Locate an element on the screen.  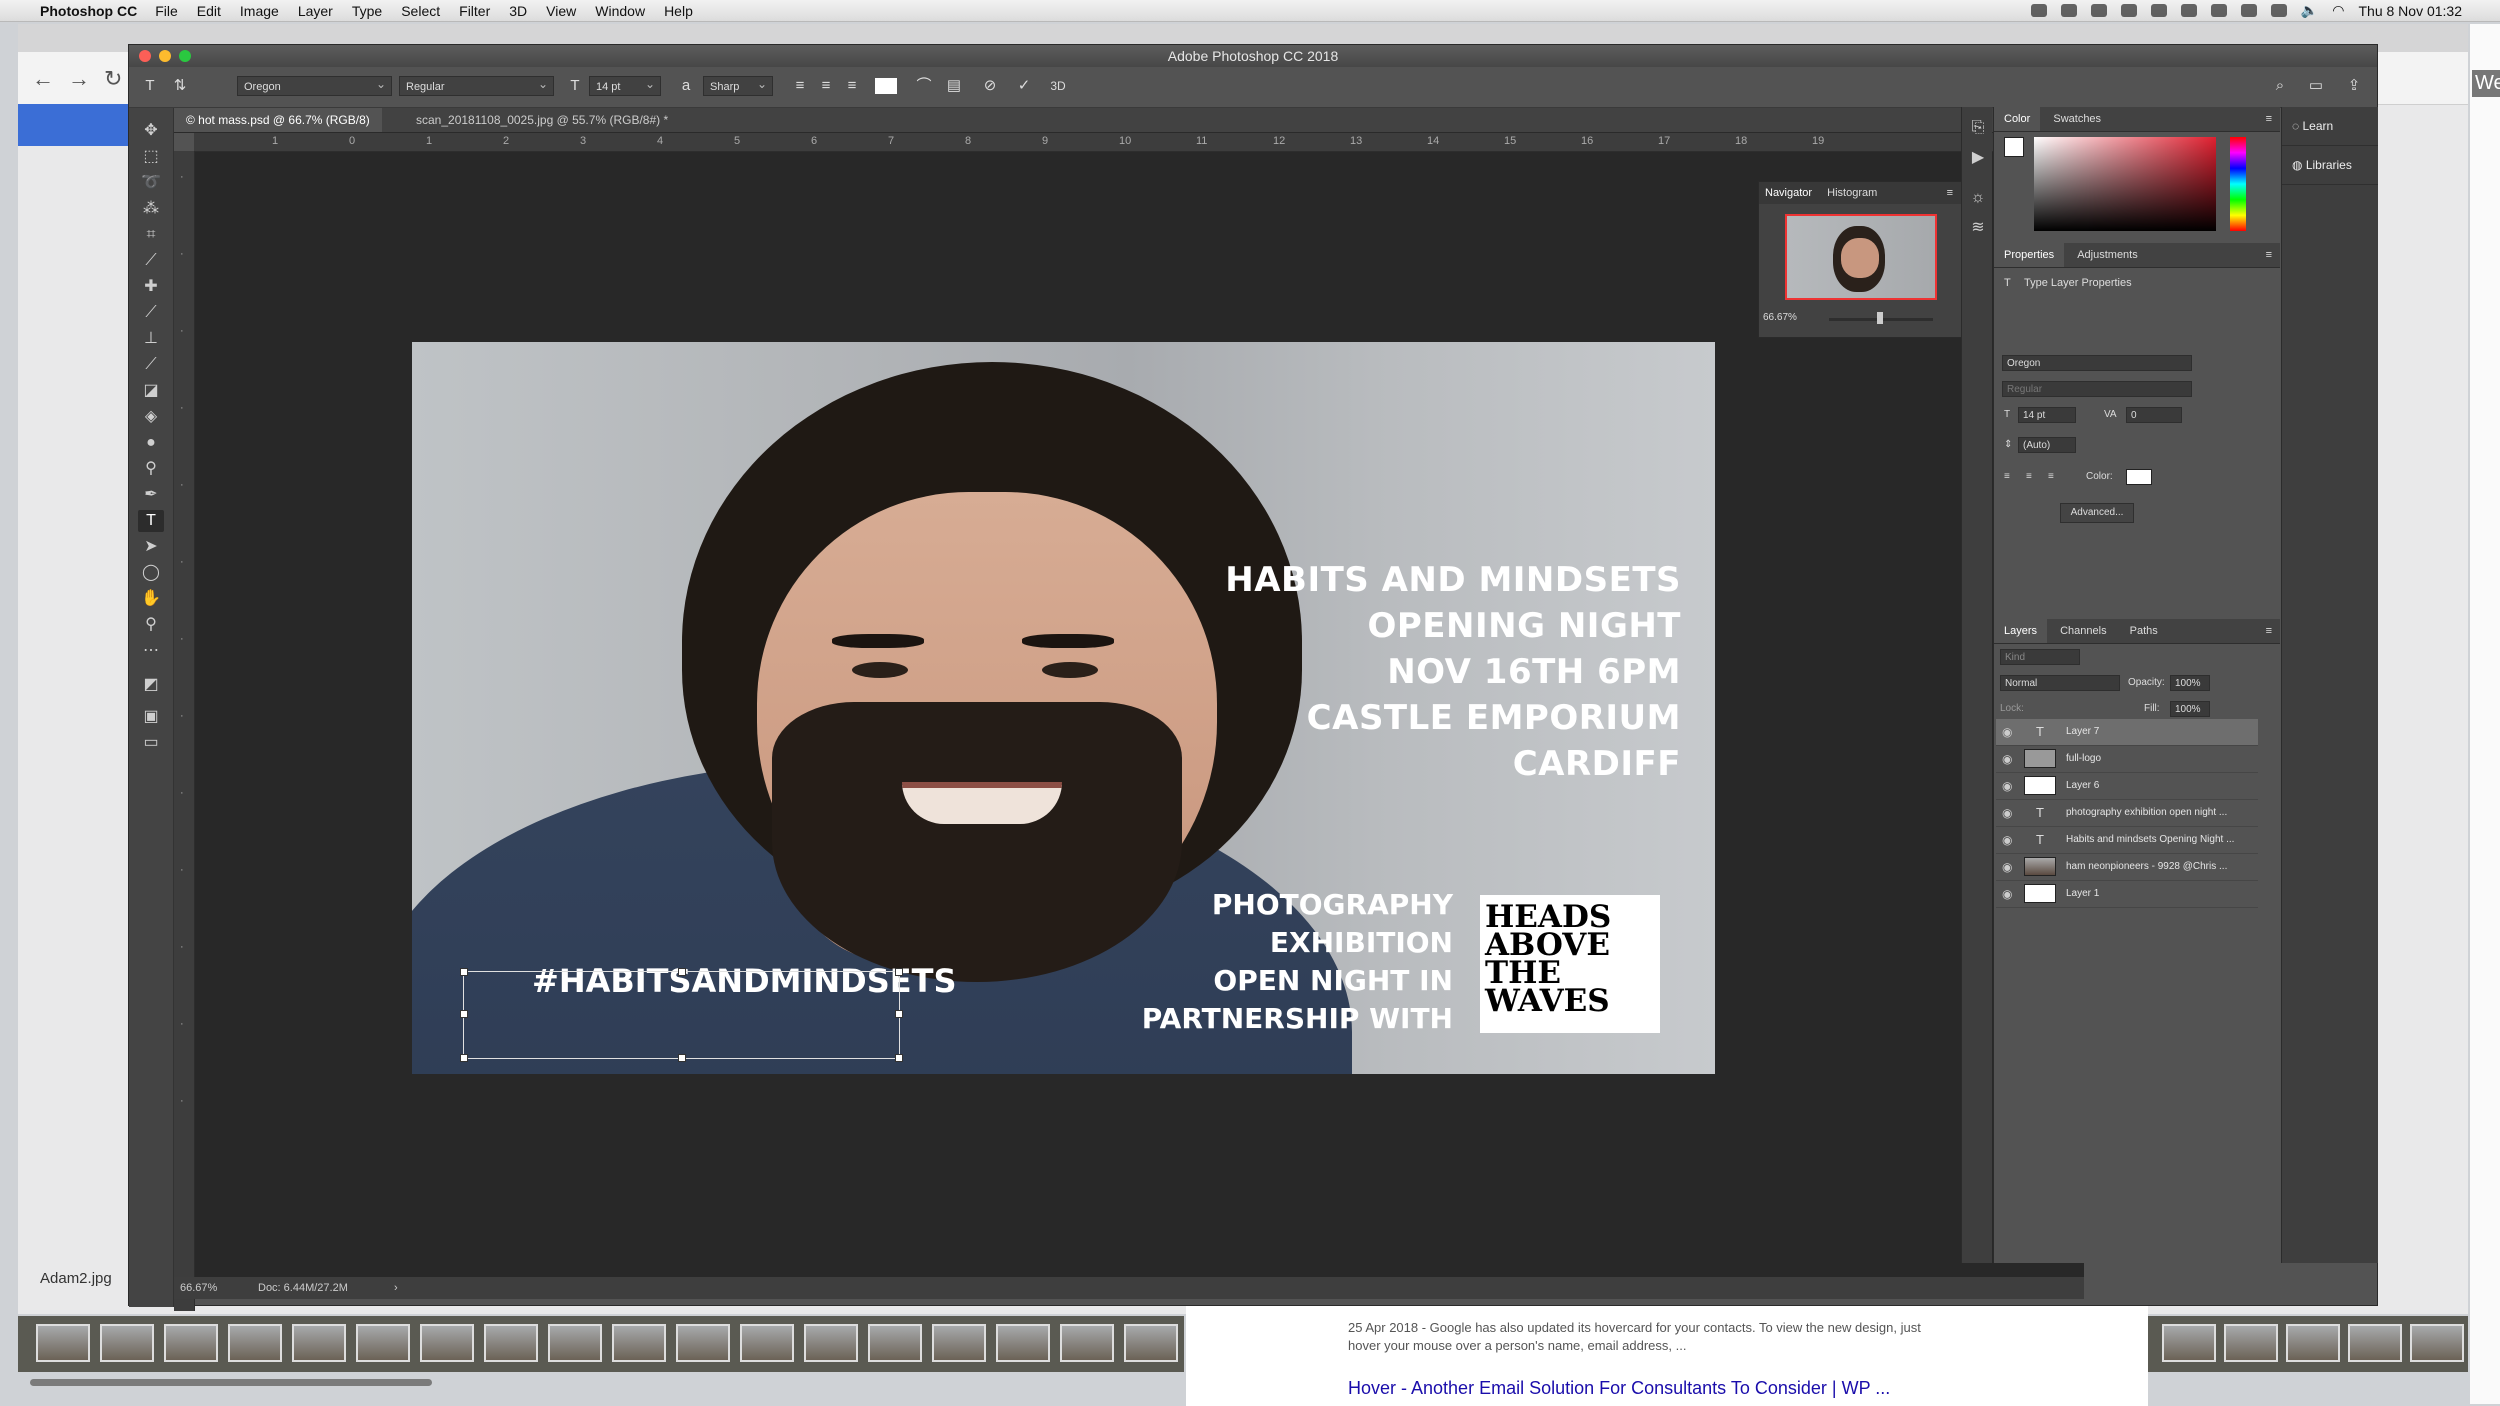
tab-color: Color is located at coordinates (2017, 119).